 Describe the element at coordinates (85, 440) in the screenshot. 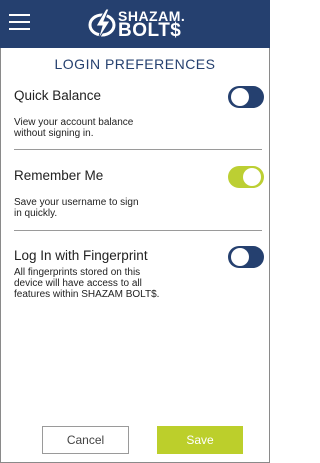

I see `cancel-button: Cancel` at that location.